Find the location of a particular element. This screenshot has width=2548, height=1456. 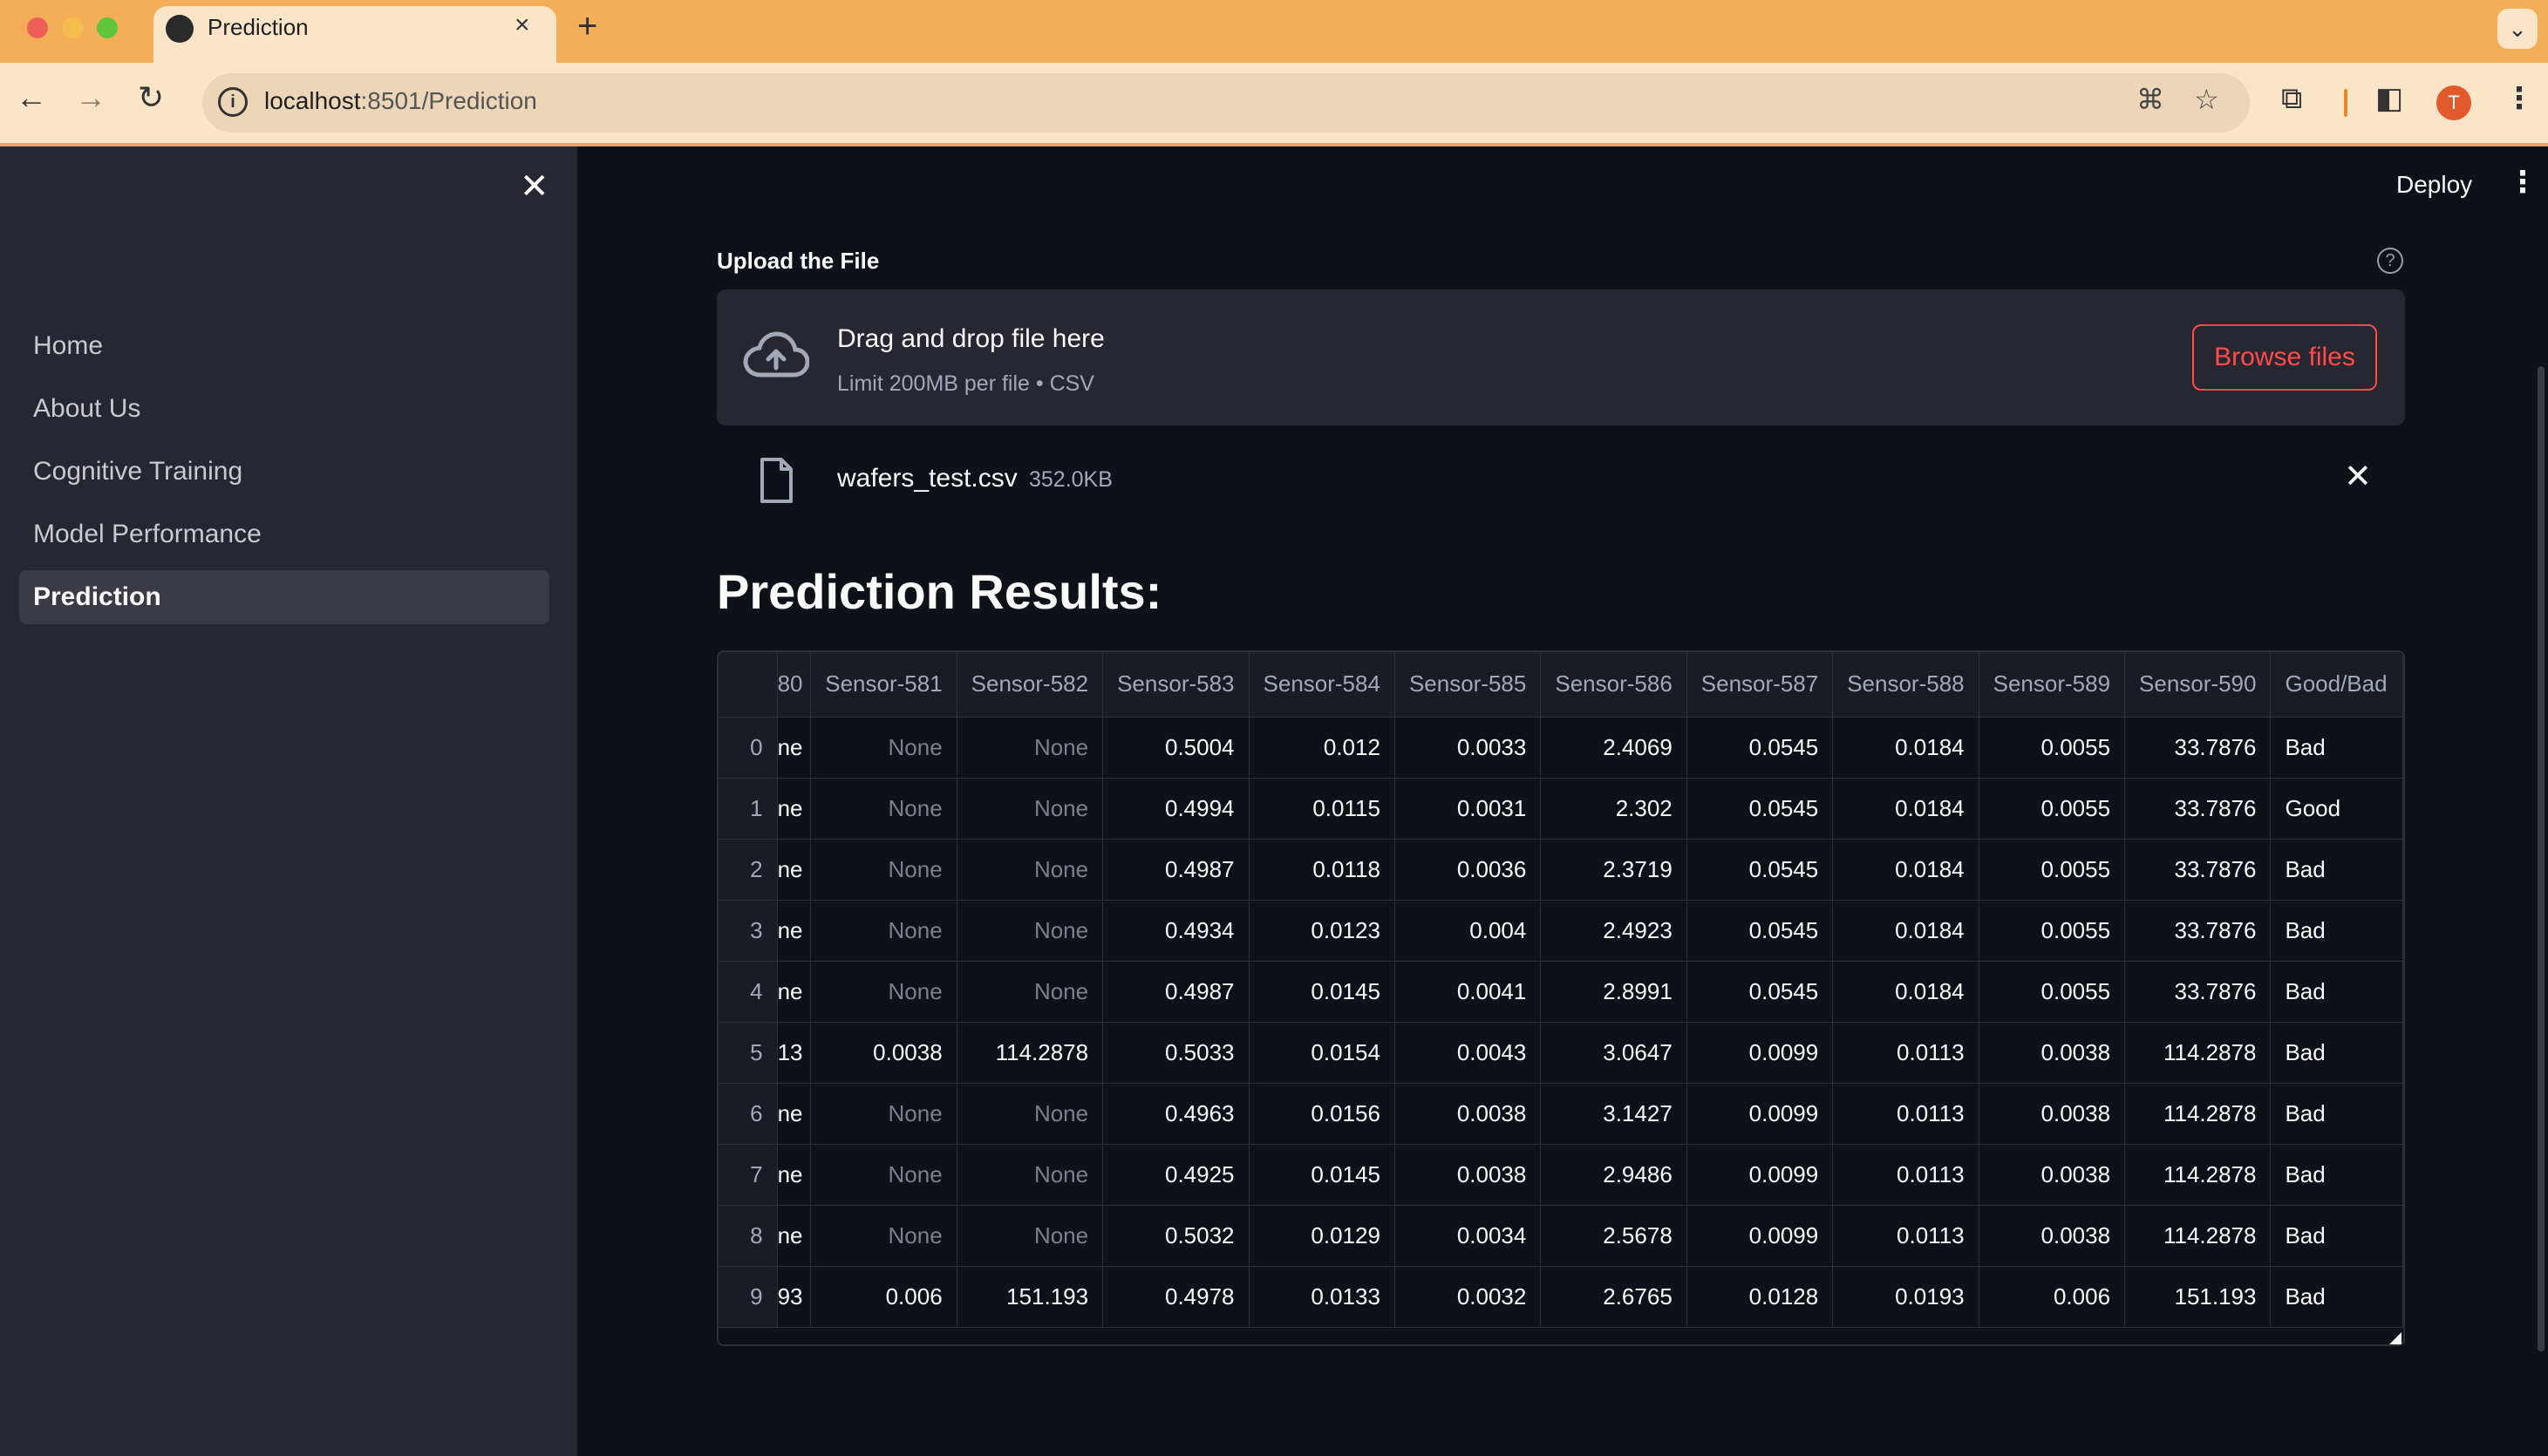

kebab-menu-icon: ⋮ is located at coordinates (2523, 182).